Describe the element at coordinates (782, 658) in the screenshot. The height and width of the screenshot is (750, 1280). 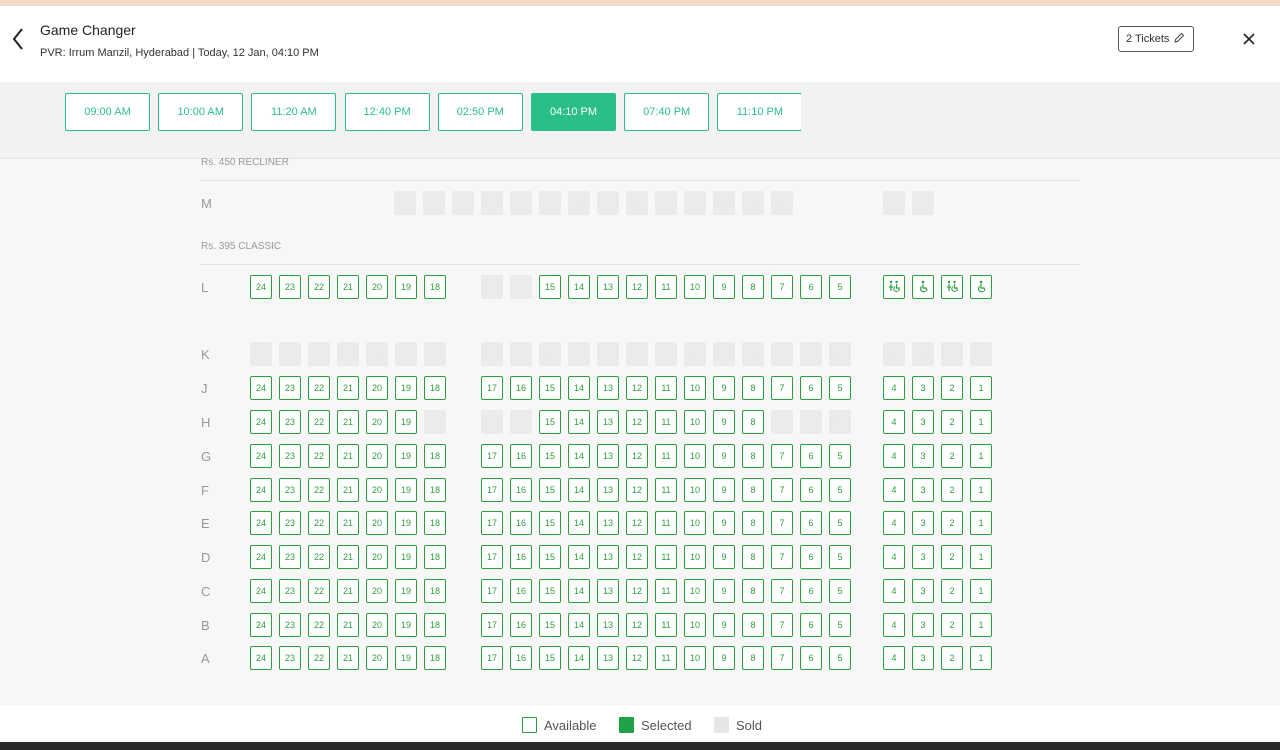
I see `seat-A7: 7` at that location.